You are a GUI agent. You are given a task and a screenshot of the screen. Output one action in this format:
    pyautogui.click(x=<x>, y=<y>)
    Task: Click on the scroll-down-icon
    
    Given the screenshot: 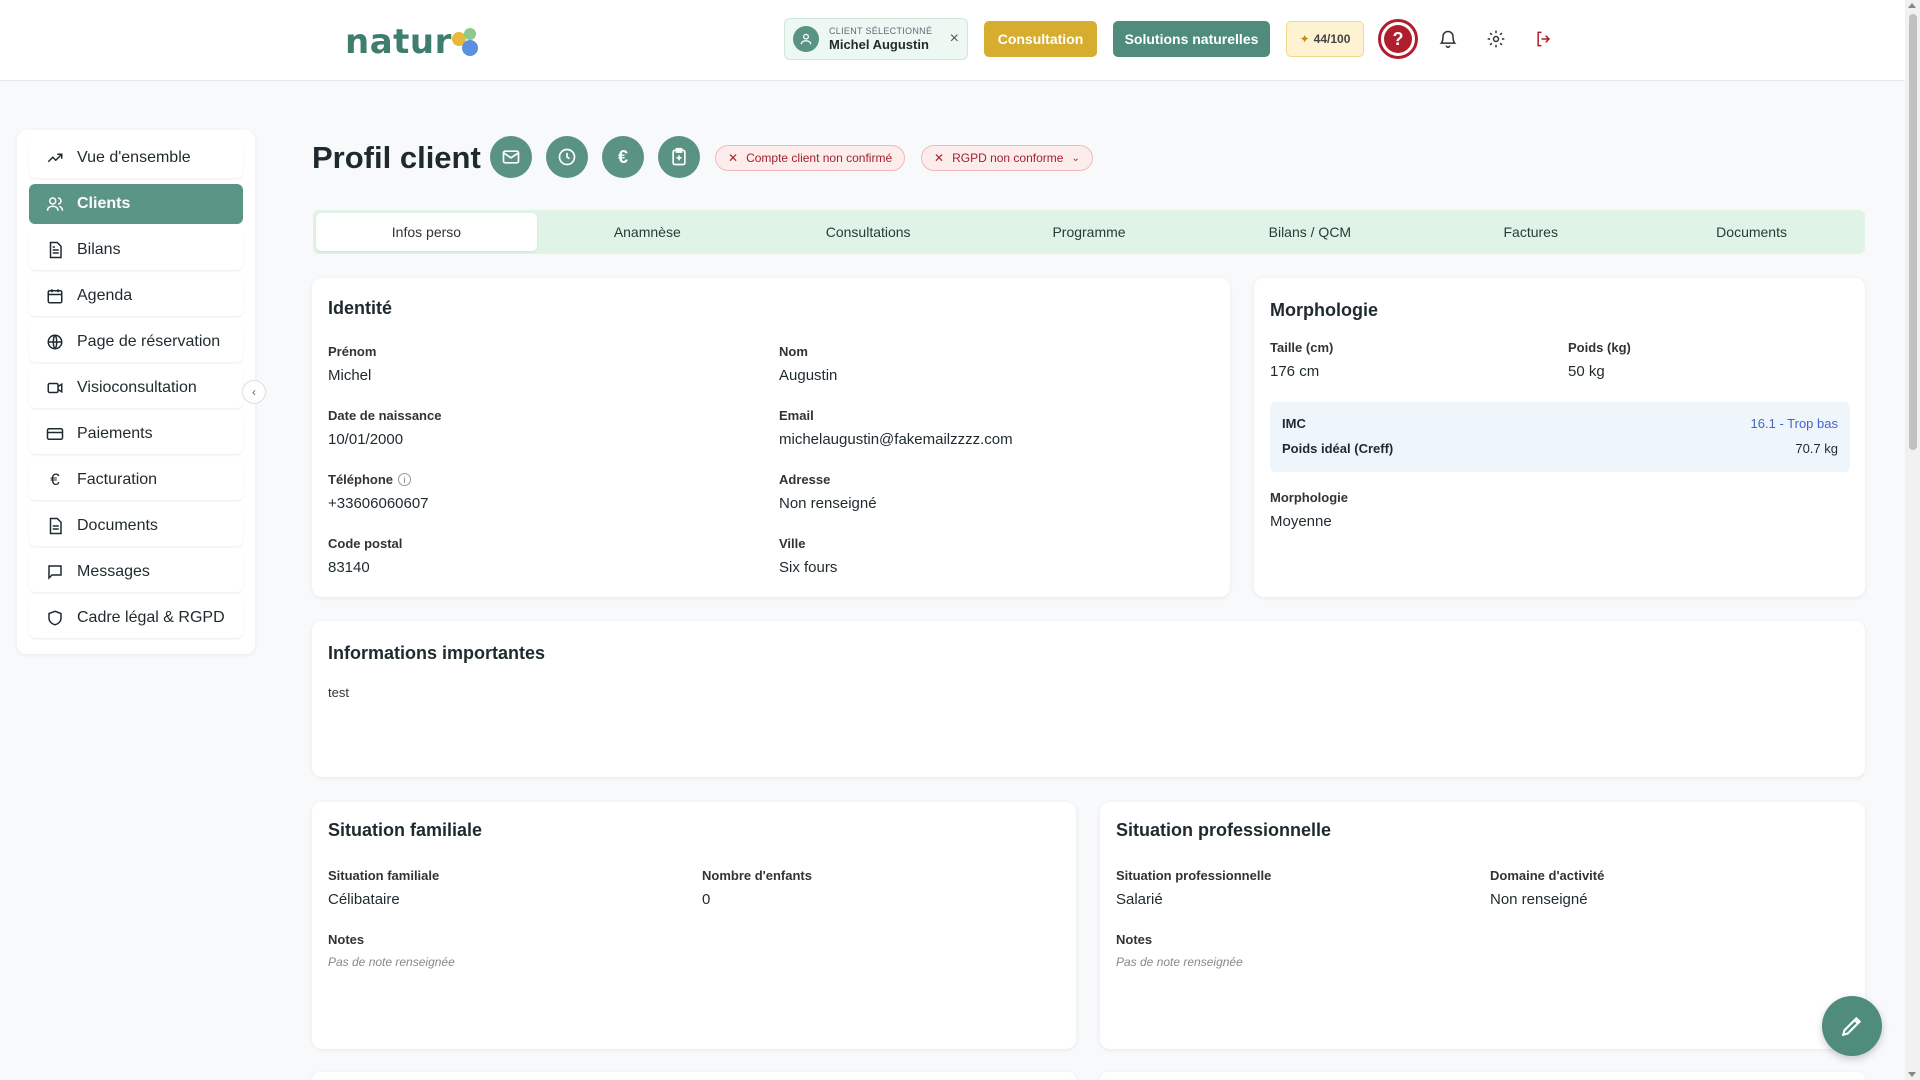 What is the action you would take?
    pyautogui.click(x=1912, y=1074)
    